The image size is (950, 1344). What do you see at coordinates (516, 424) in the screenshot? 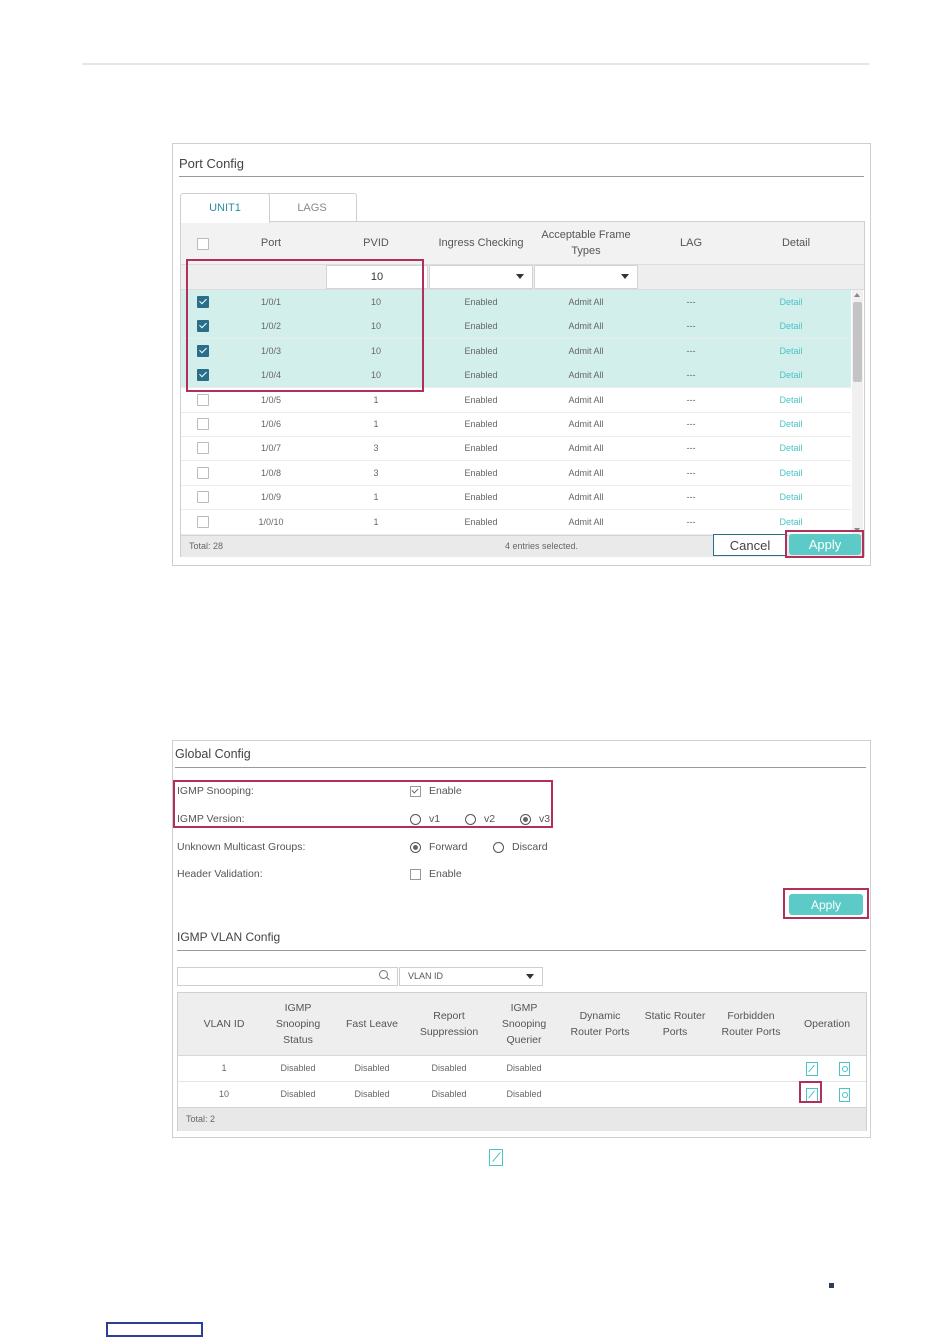
I see `table-row: 1/0/6 1 Enabled Admit All --- Detail` at bounding box center [516, 424].